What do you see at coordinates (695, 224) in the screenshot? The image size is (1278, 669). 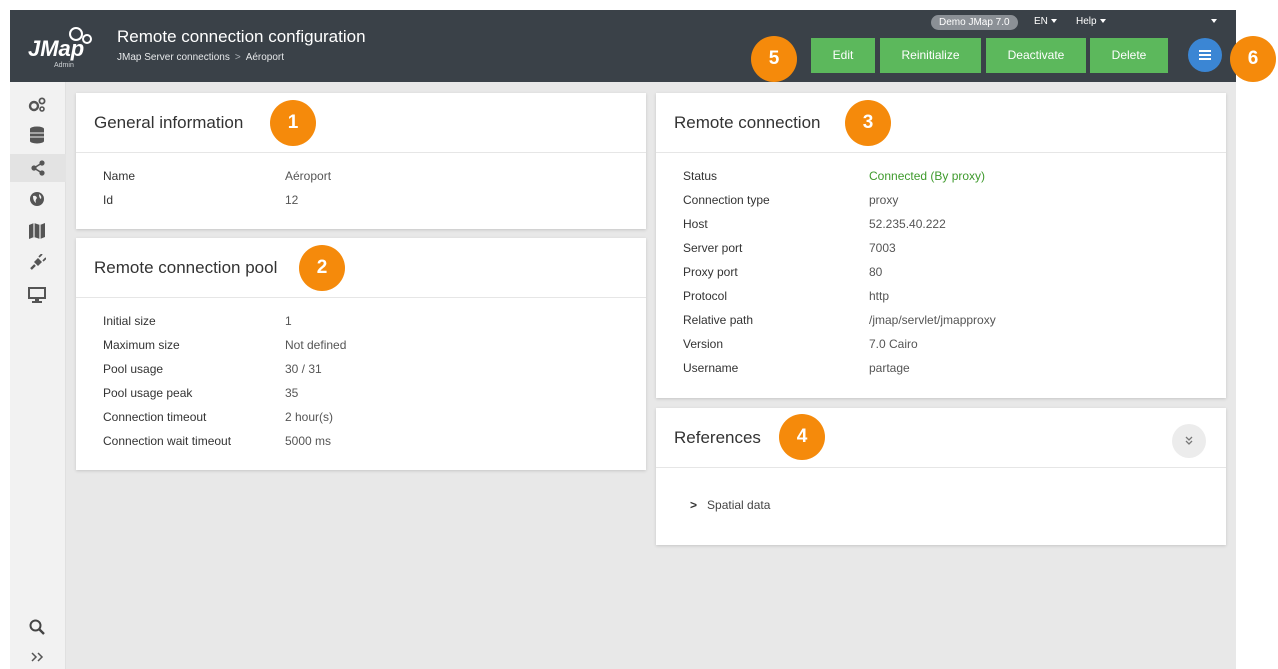 I see `row-label: Host` at bounding box center [695, 224].